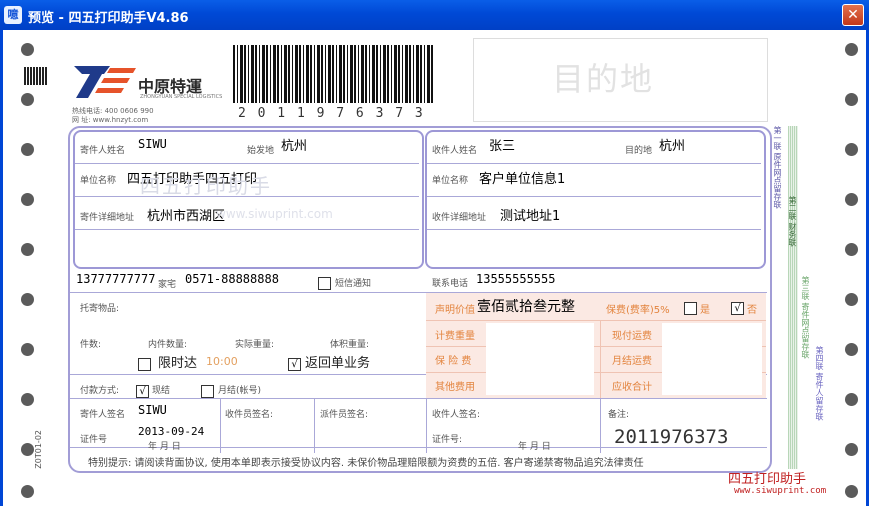 The image size is (869, 506). What do you see at coordinates (638, 310) in the screenshot?
I see `insure-label: 保费(费率)5%` at bounding box center [638, 310].